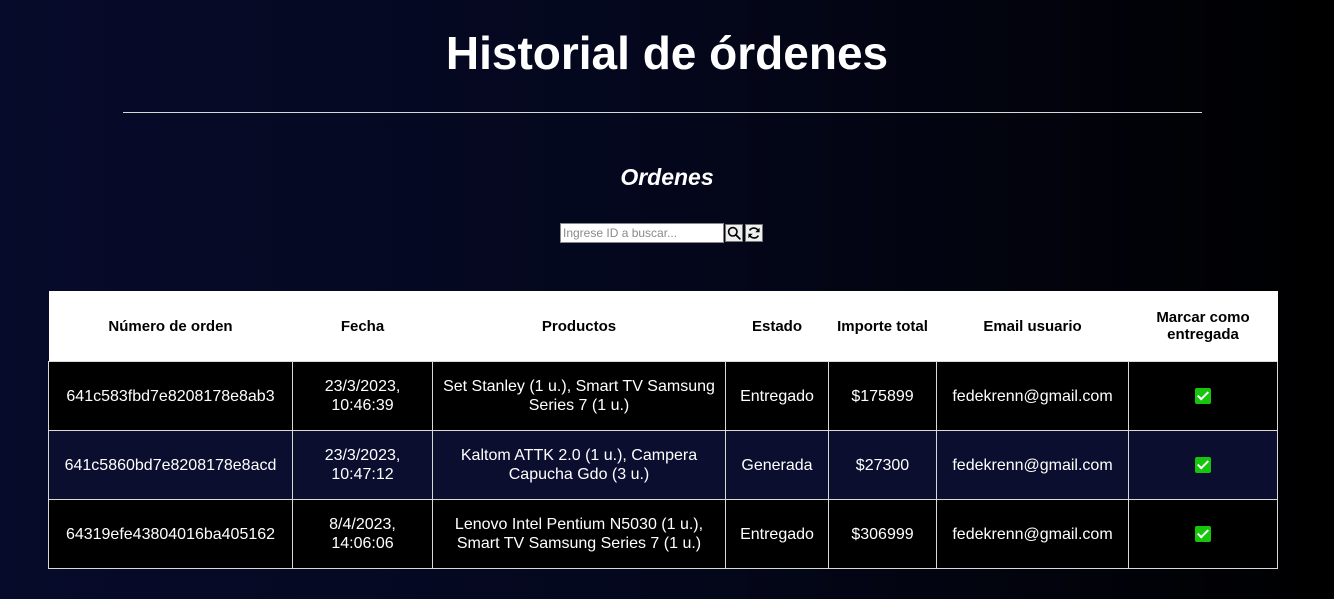 Image resolution: width=1334 pixels, height=599 pixels. I want to click on search-button, so click(734, 233).